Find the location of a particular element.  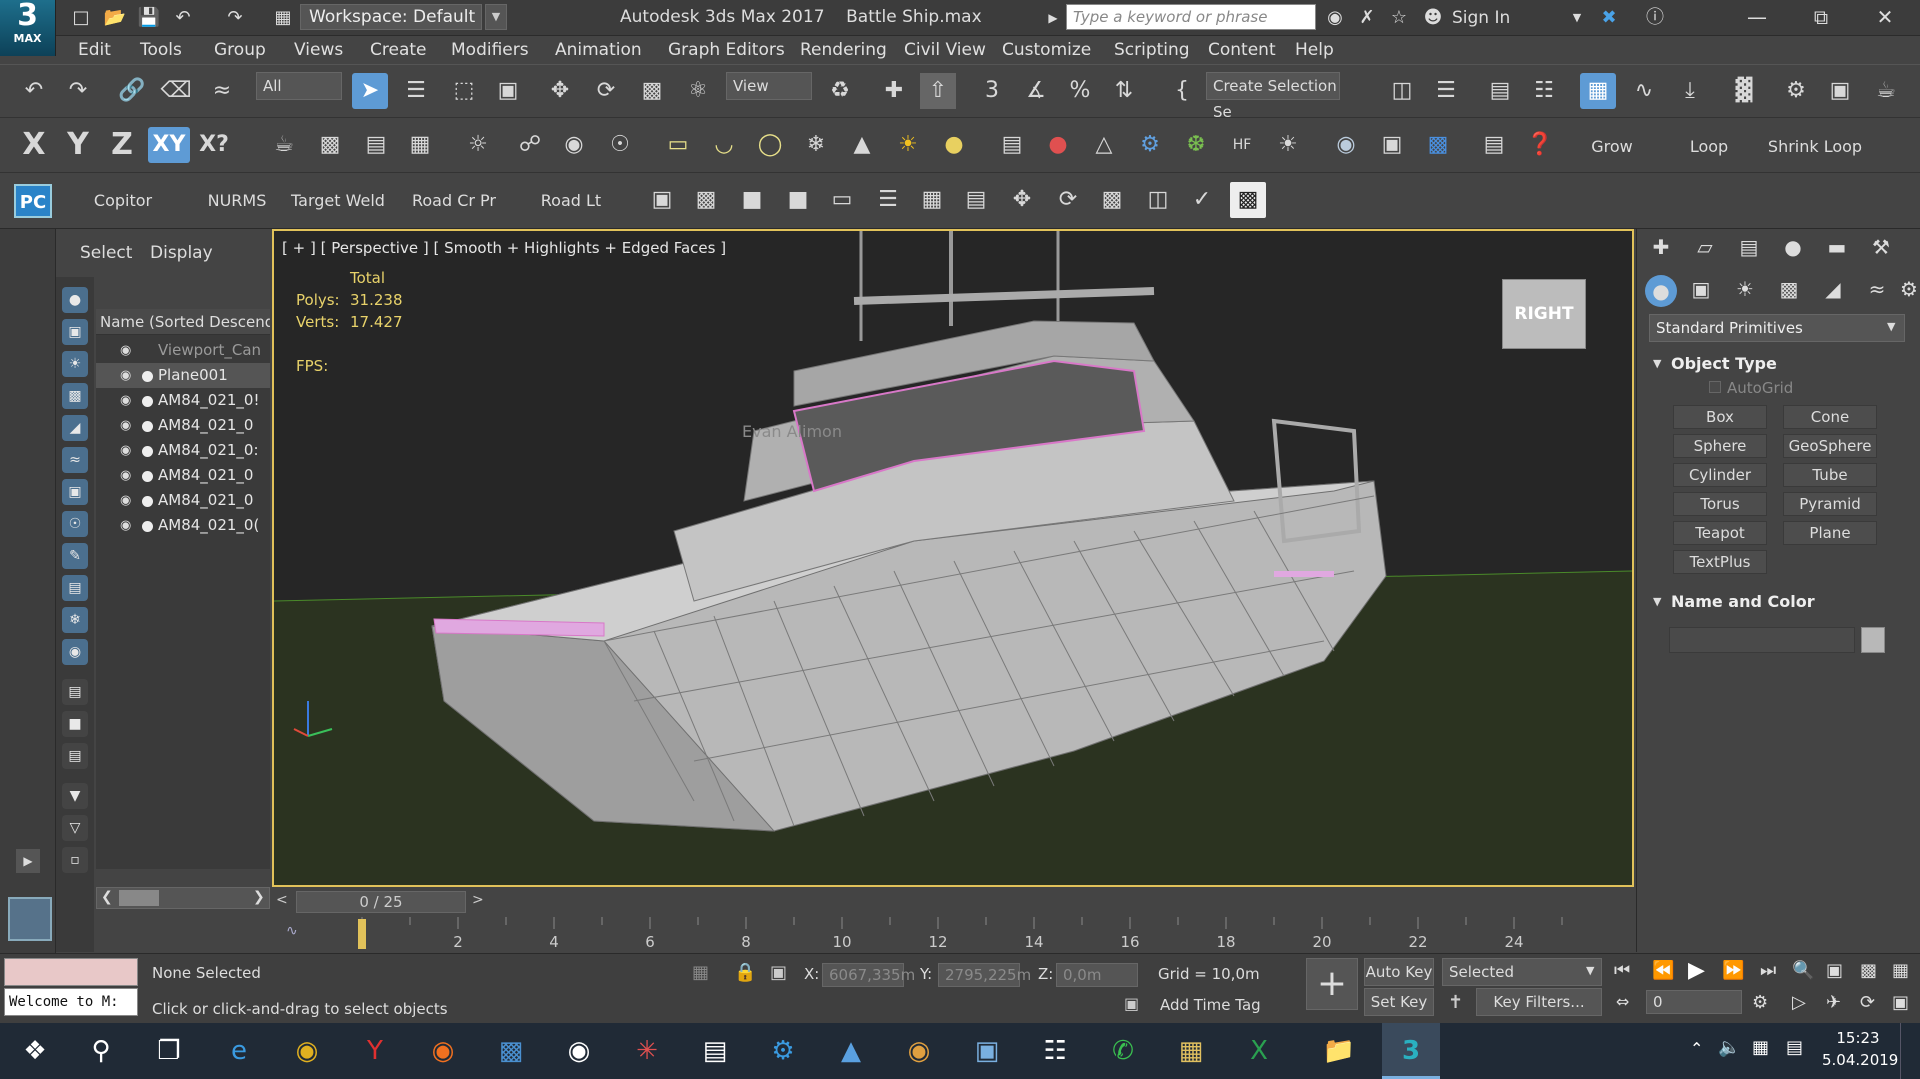

viewcube: RIGHT is located at coordinates (1544, 314).